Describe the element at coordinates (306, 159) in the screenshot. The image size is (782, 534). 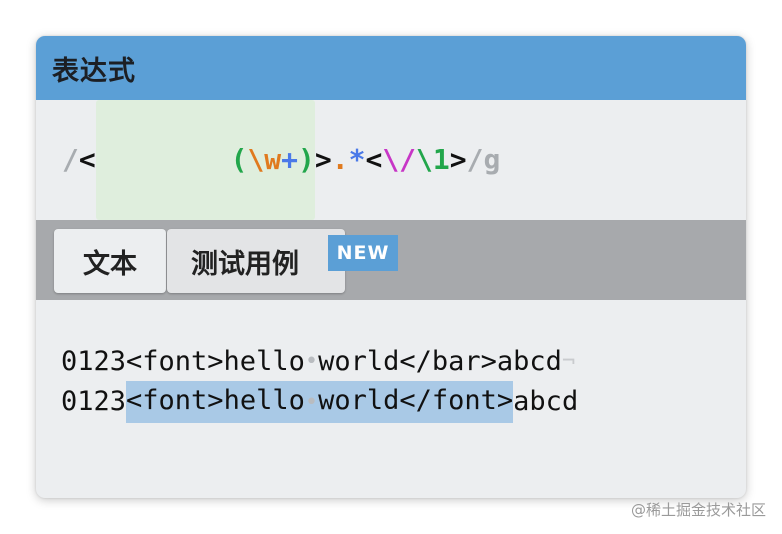
I see `regex-token-group-close: )` at that location.